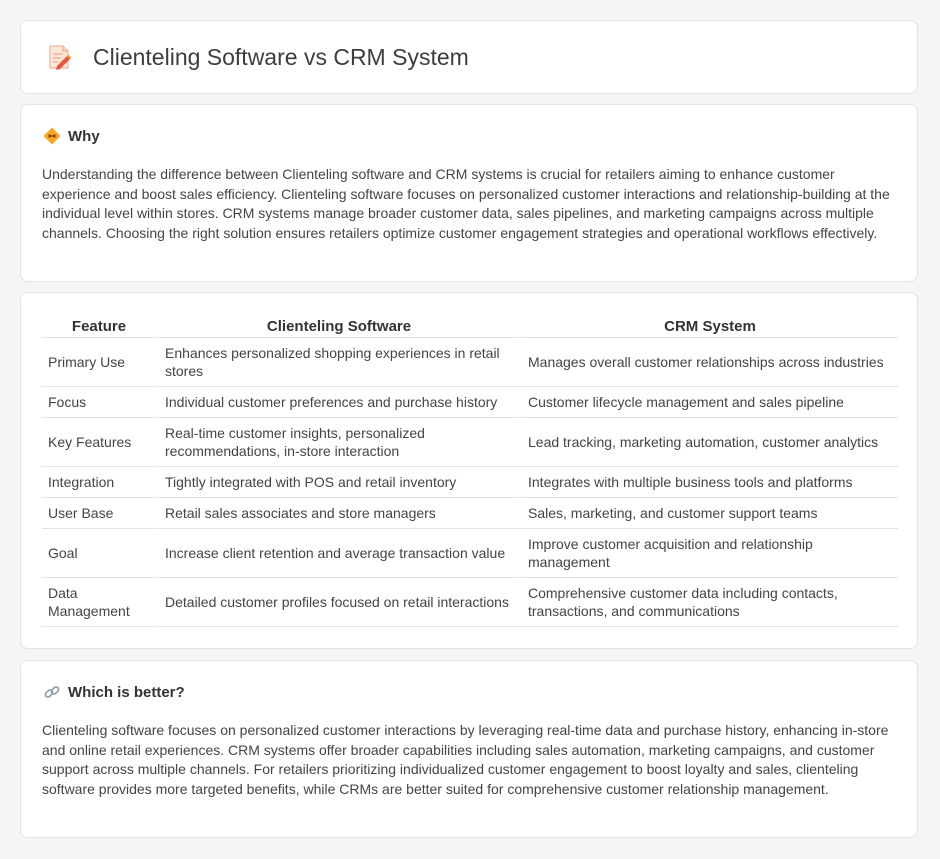 The height and width of the screenshot is (859, 940). I want to click on feature-cell: Data Management, so click(99, 602).